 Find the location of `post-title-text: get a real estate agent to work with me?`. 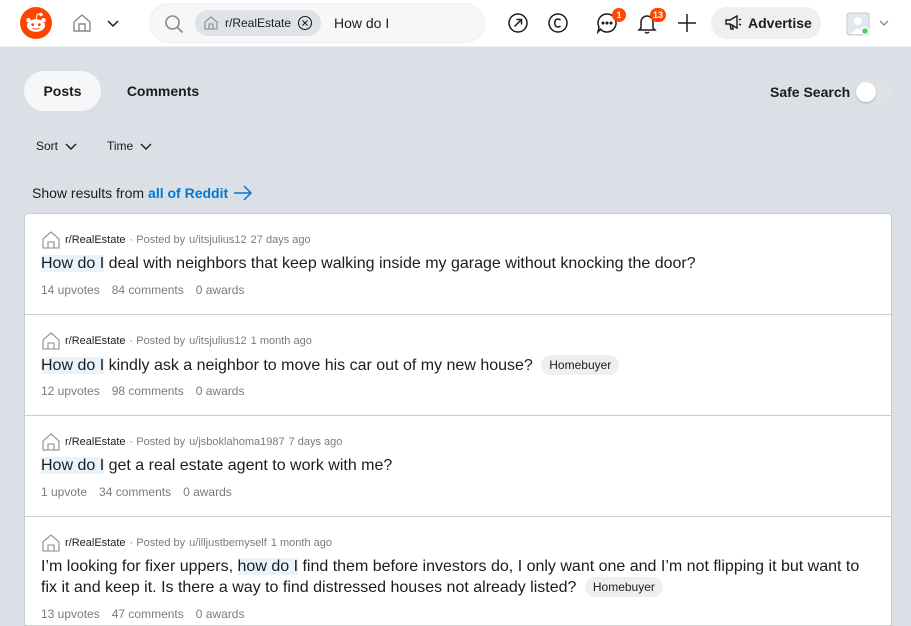

post-title-text: get a real estate agent to work with me? is located at coordinates (248, 465).